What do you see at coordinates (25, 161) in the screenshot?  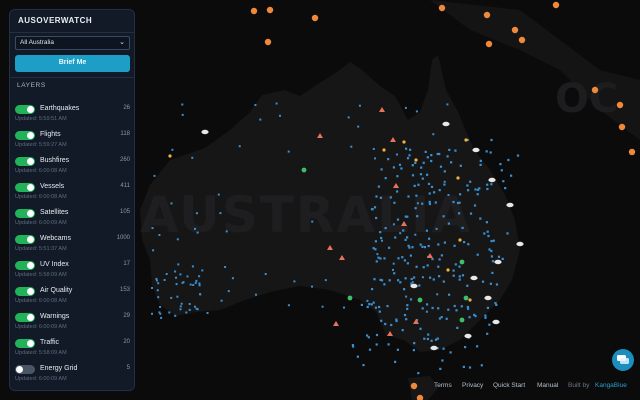 I see `layer-toggle-bushfires` at bounding box center [25, 161].